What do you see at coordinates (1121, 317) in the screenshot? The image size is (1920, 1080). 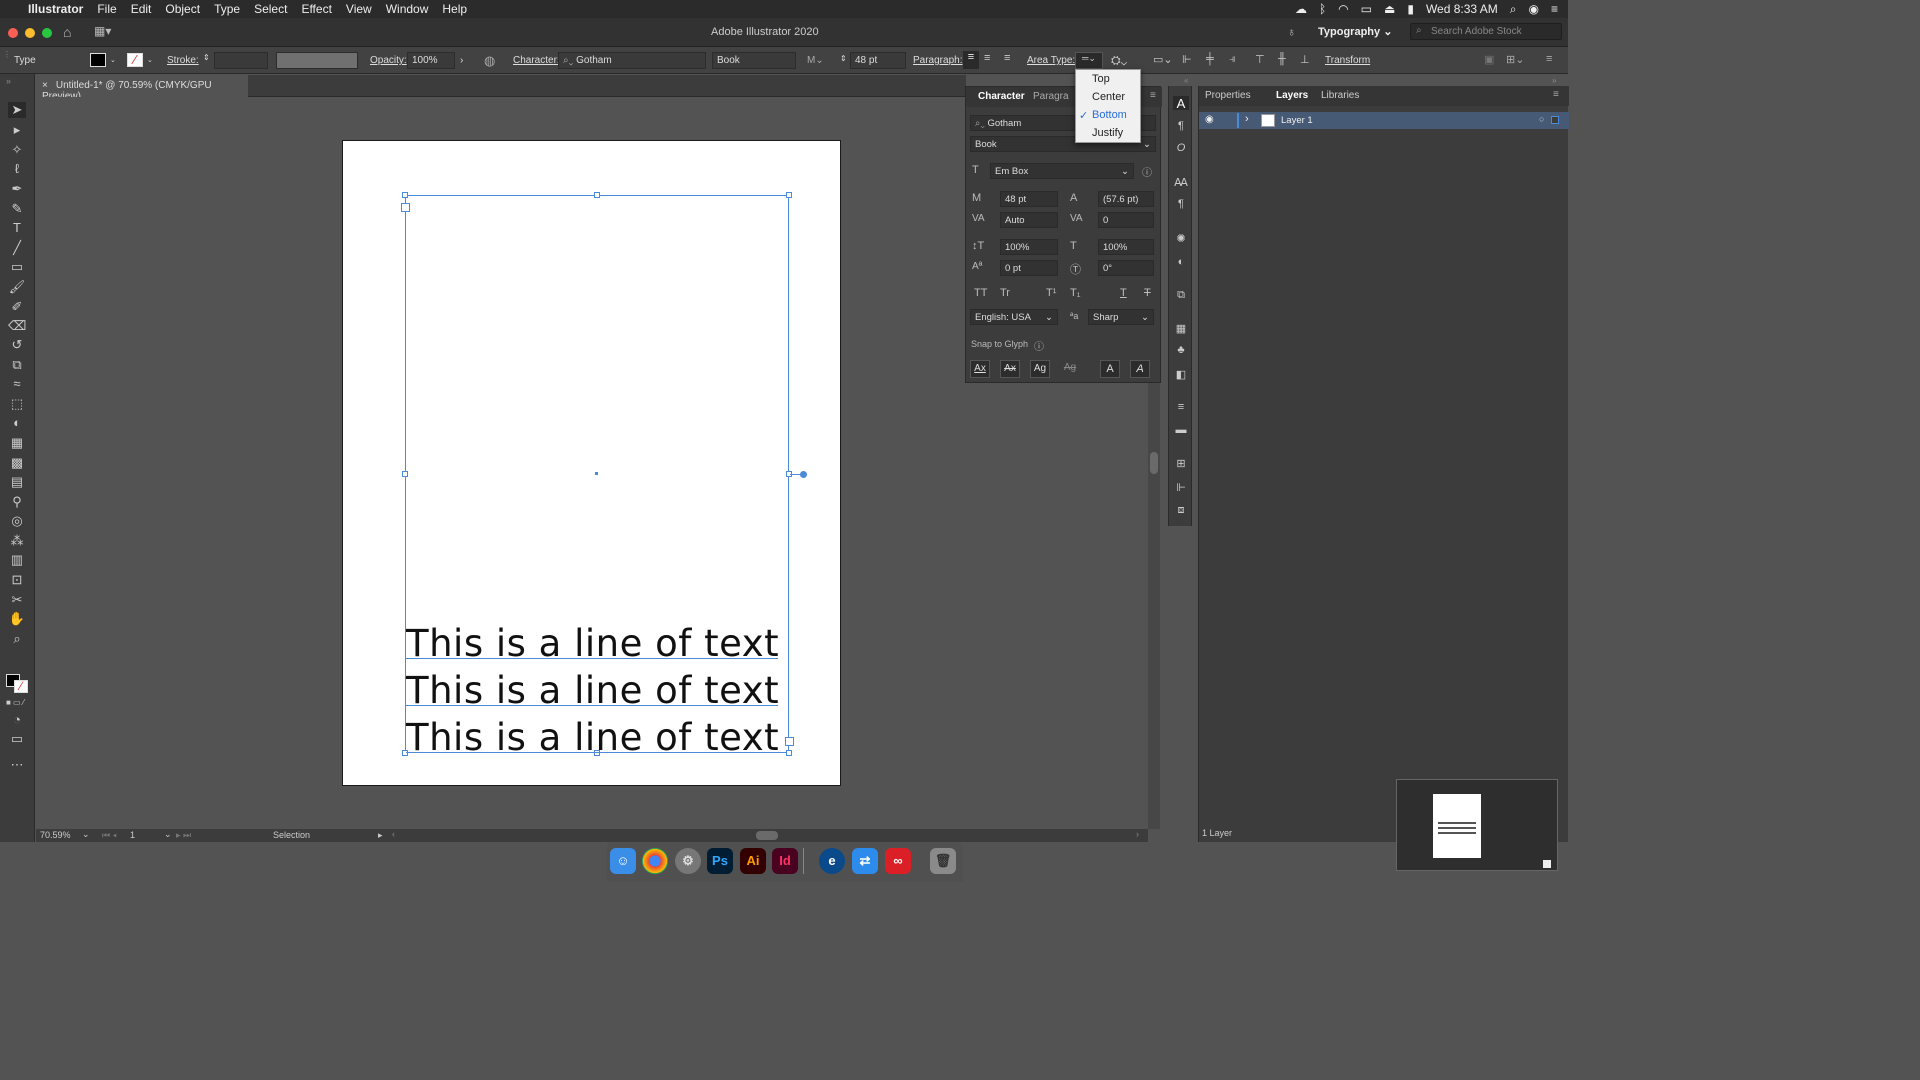 I see `anti-aliasing-field: Sharp ⌄` at bounding box center [1121, 317].